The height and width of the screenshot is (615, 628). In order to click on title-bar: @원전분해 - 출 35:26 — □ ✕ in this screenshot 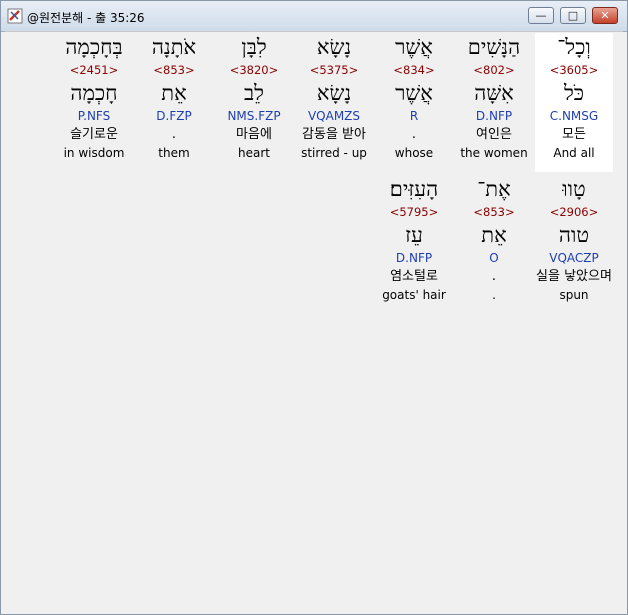, I will do `click(314, 16)`.